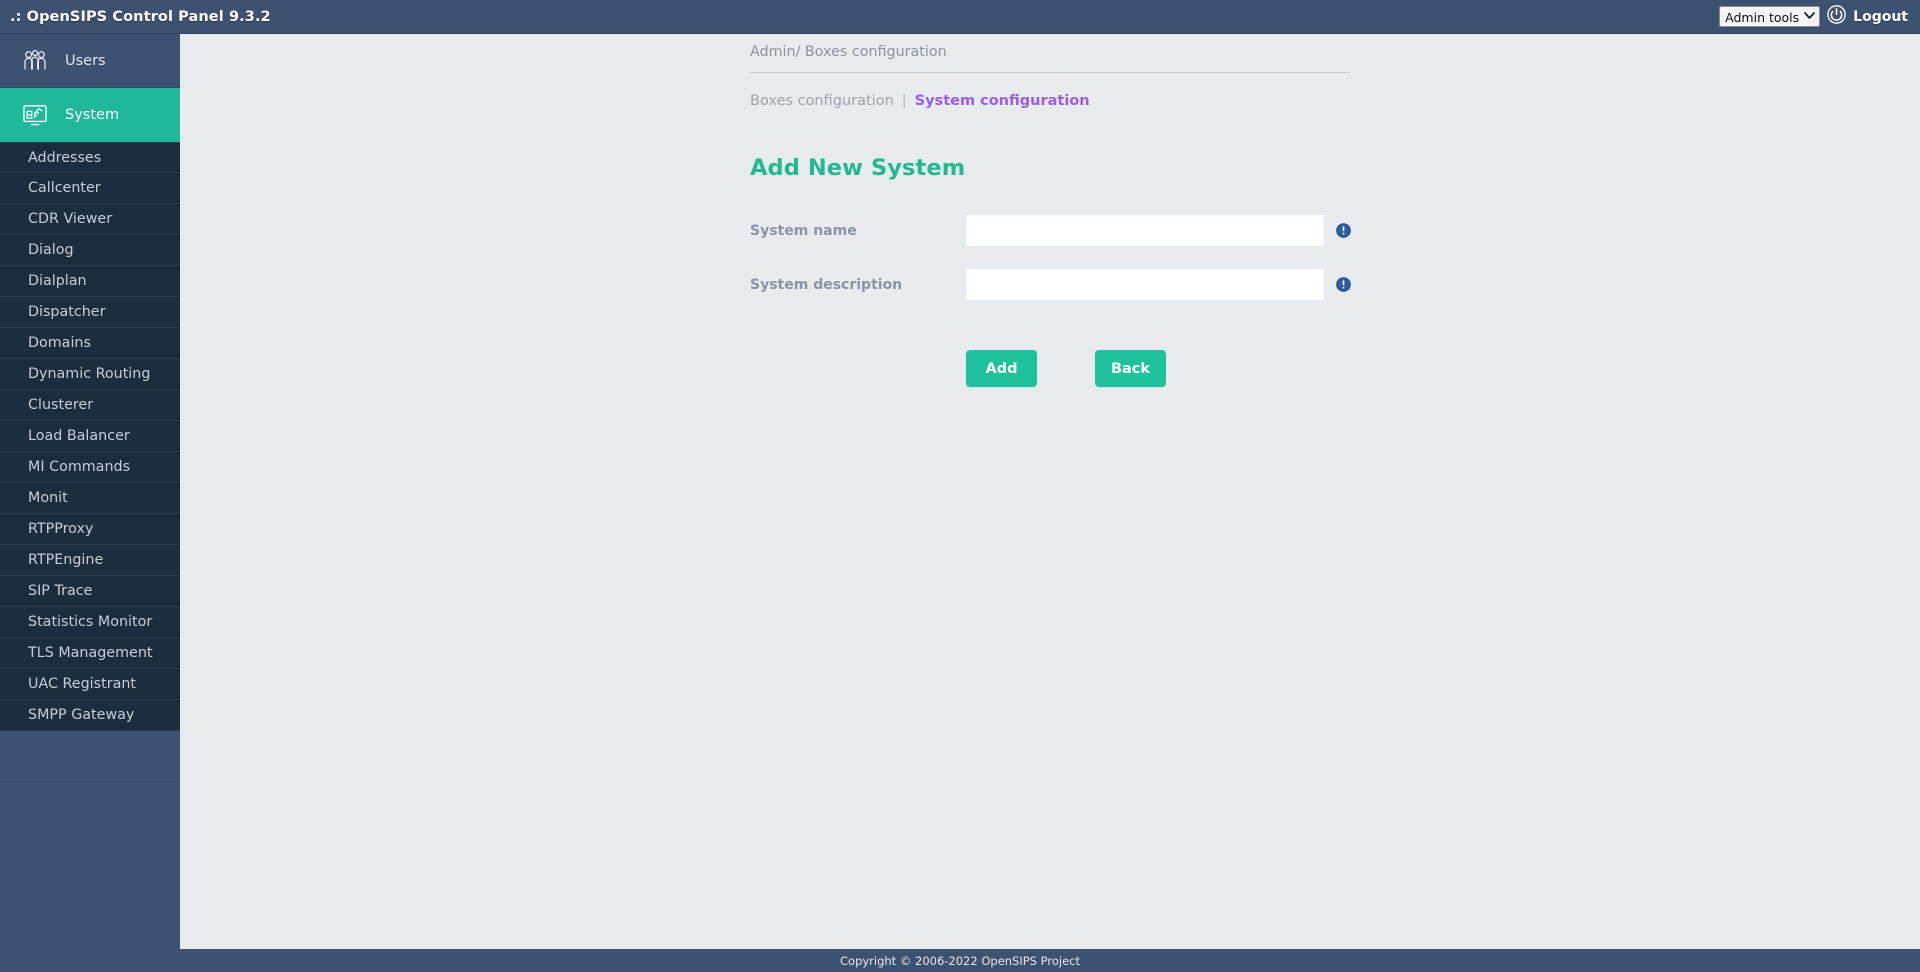 Image resolution: width=1920 pixels, height=972 pixels. What do you see at coordinates (1130, 368) in the screenshot?
I see `back-button: Back` at bounding box center [1130, 368].